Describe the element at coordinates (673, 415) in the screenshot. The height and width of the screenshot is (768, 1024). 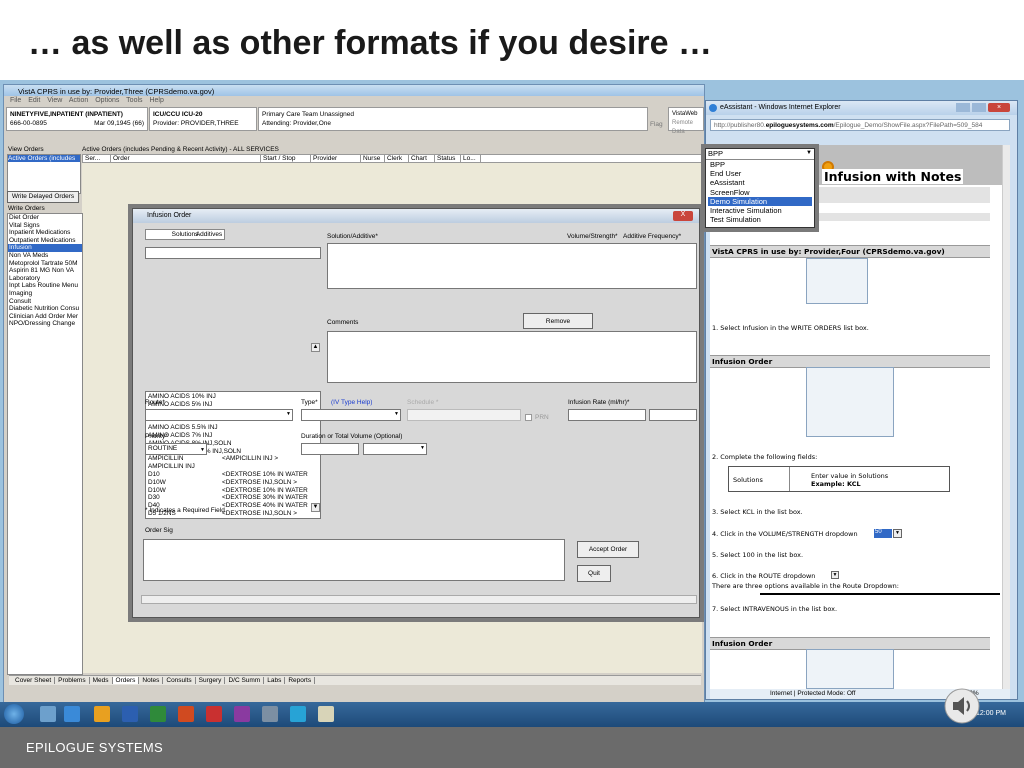
I see `infusion-rate-unit-input` at that location.